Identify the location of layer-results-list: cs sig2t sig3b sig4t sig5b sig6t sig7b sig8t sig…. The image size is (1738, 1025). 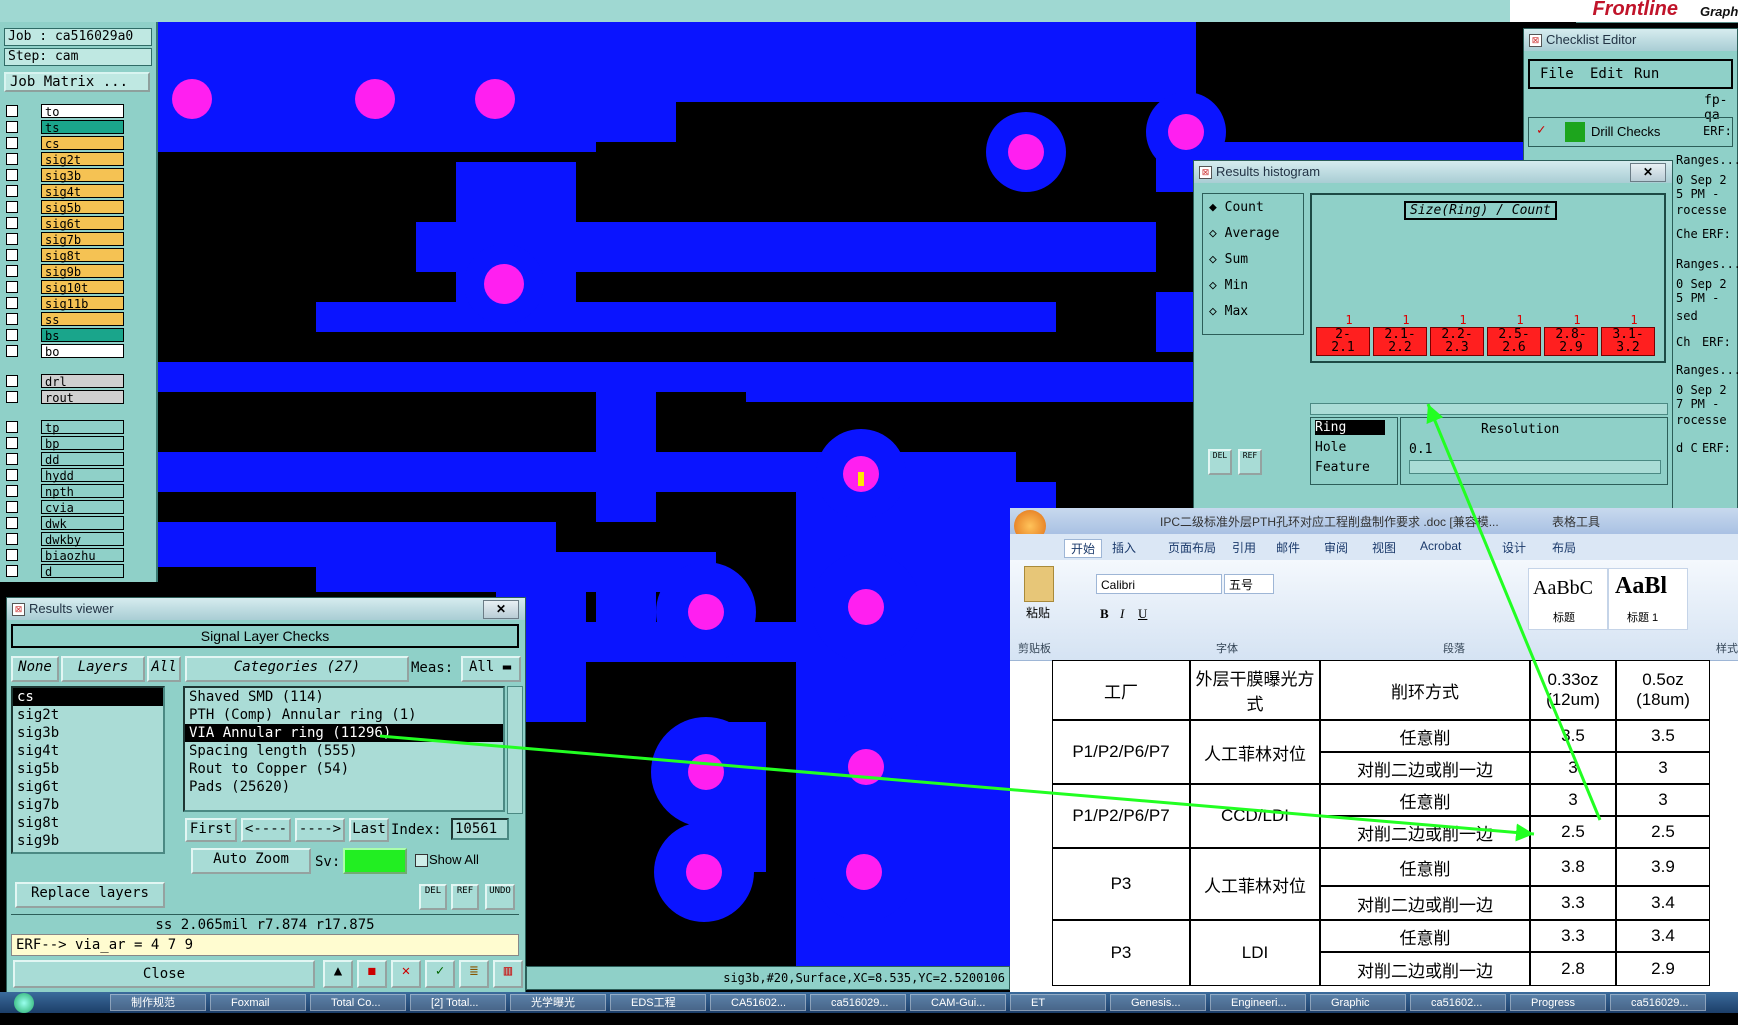
(88, 770).